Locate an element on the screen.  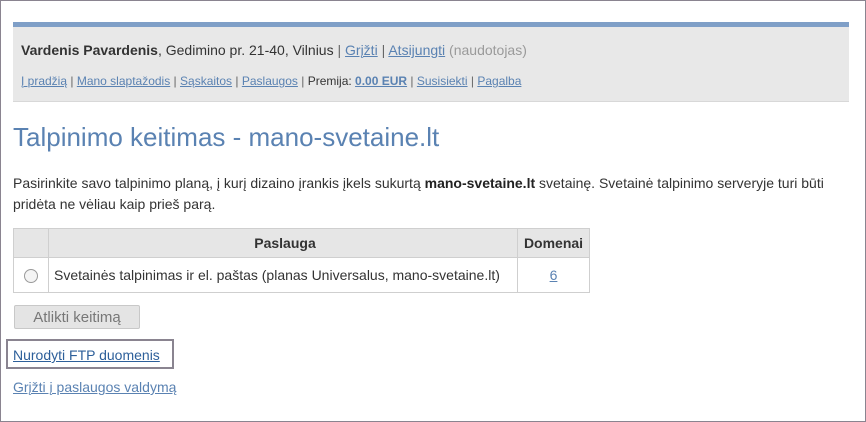
back-to-service-management-link: Grįžti į paslaugos valdymą is located at coordinates (94, 387).